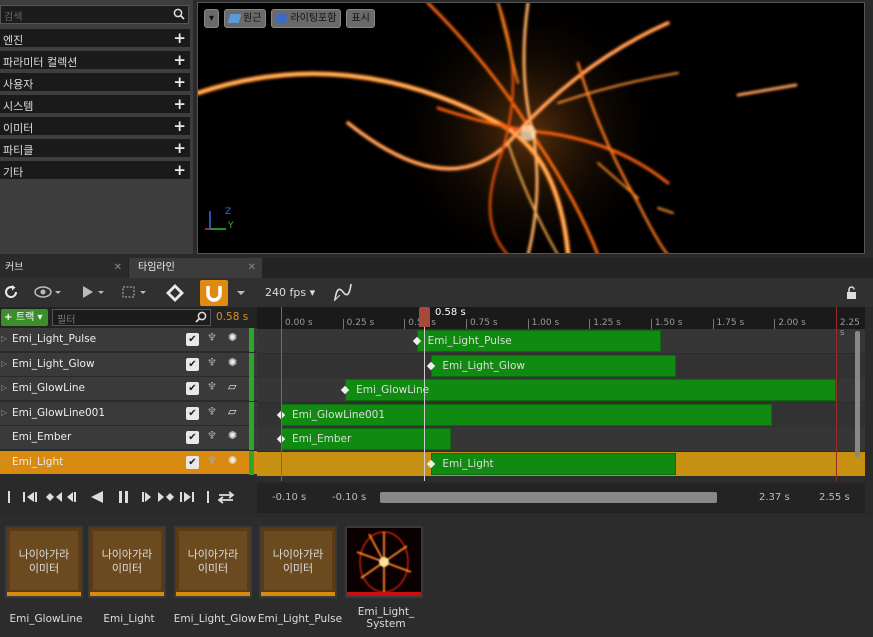  Describe the element at coordinates (128, 364) in the screenshot. I see `track-row: ▷ Emi_Light_Glow ✔ ♆ ✺` at that location.